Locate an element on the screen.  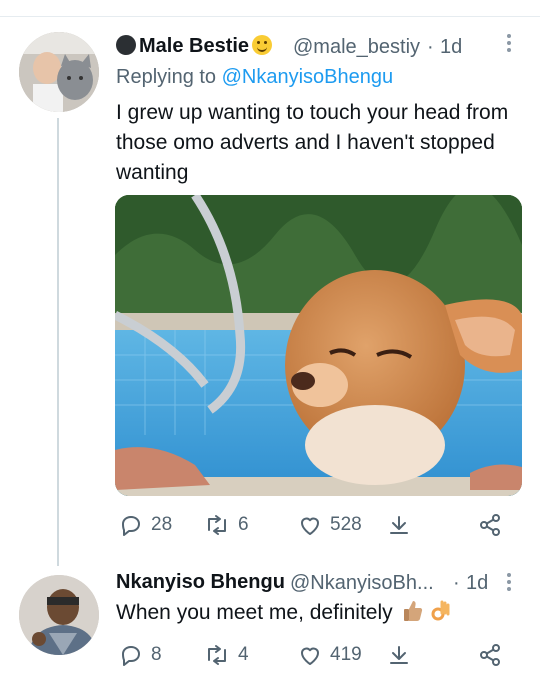
reply-context: Replying to @NkanyisoBhengu is located at coordinates (254, 77).